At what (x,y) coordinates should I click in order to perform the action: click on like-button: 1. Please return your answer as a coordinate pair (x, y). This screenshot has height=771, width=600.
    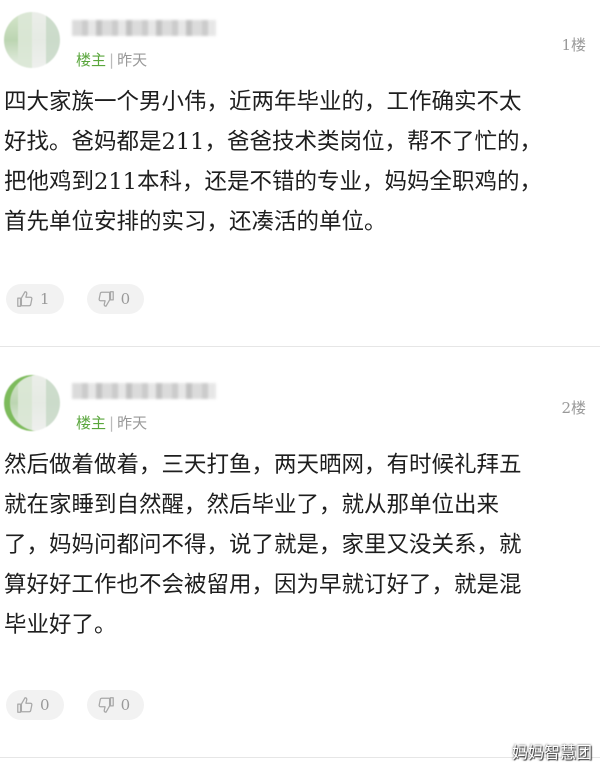
    Looking at the image, I should click on (35, 299).